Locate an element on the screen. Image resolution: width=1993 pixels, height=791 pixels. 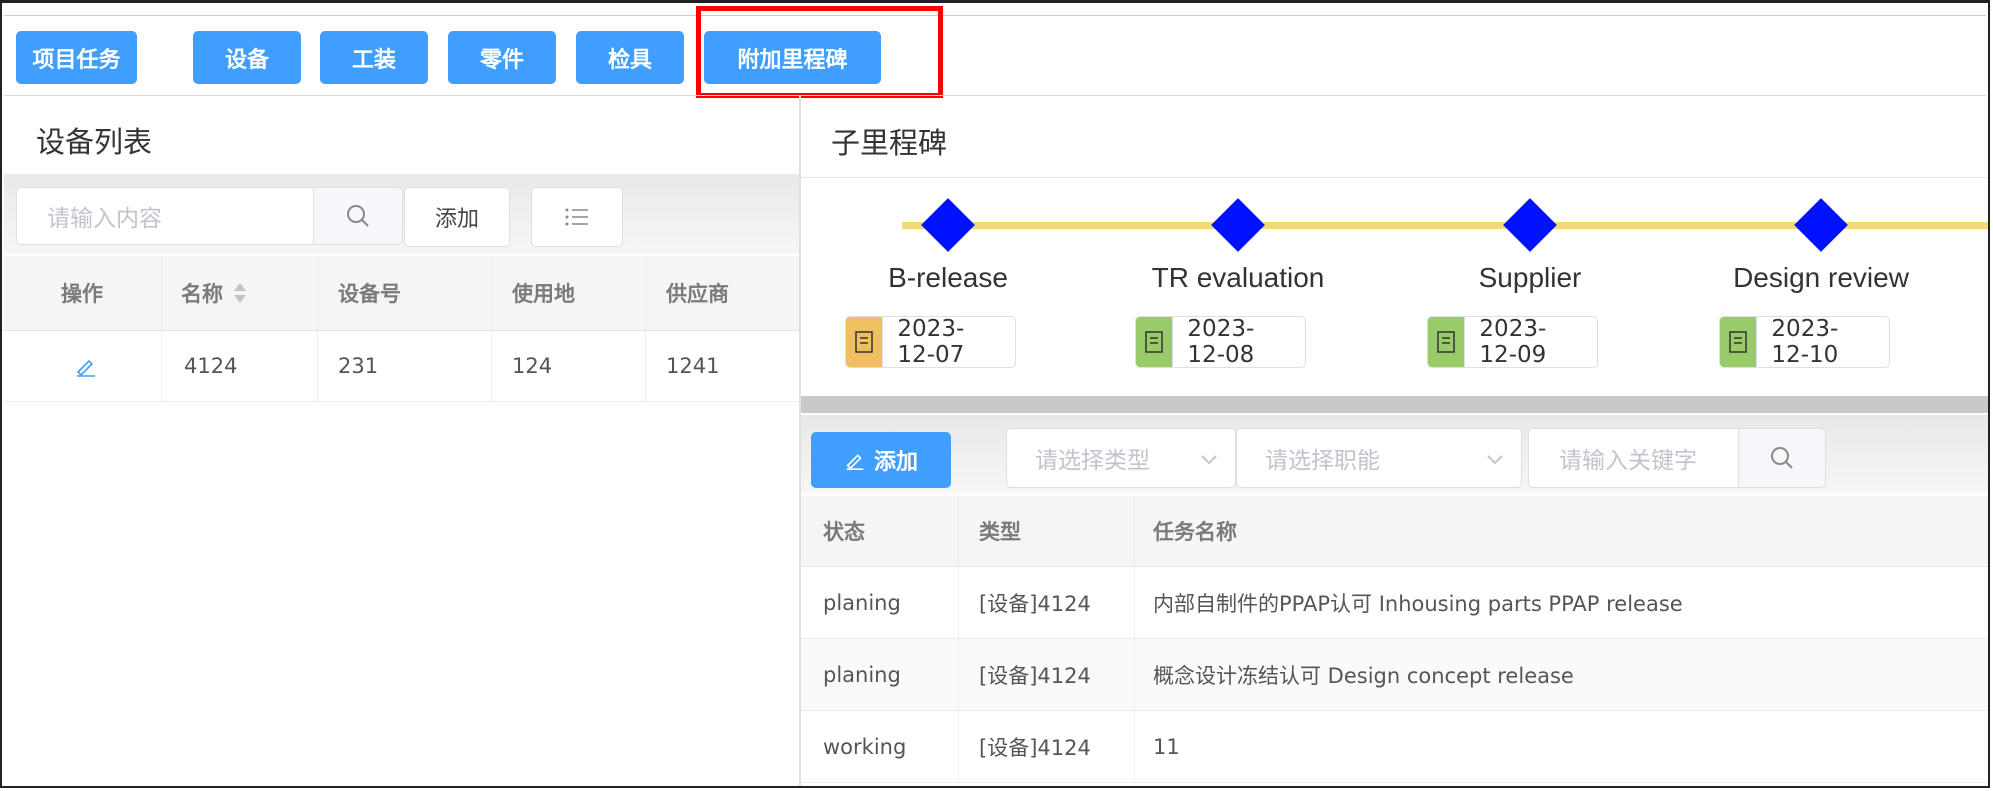
top-divider is located at coordinates (995, 15).